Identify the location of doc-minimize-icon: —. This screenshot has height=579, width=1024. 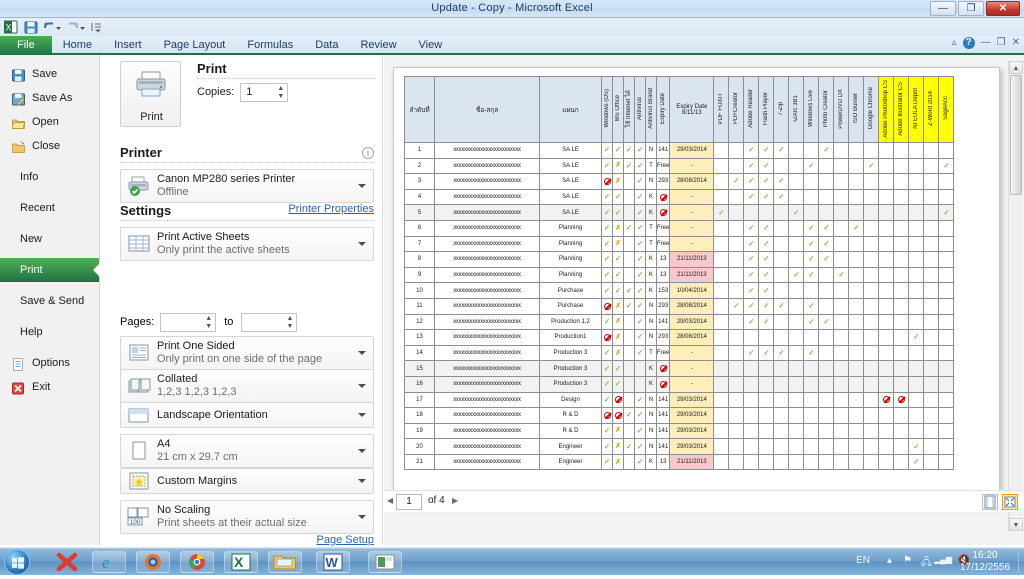
(986, 42).